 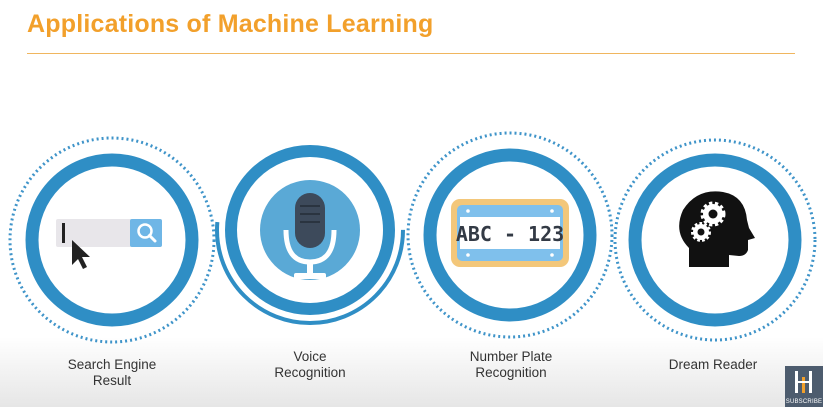 I want to click on dream-reader-label: Dream Reader, so click(x=713, y=364).